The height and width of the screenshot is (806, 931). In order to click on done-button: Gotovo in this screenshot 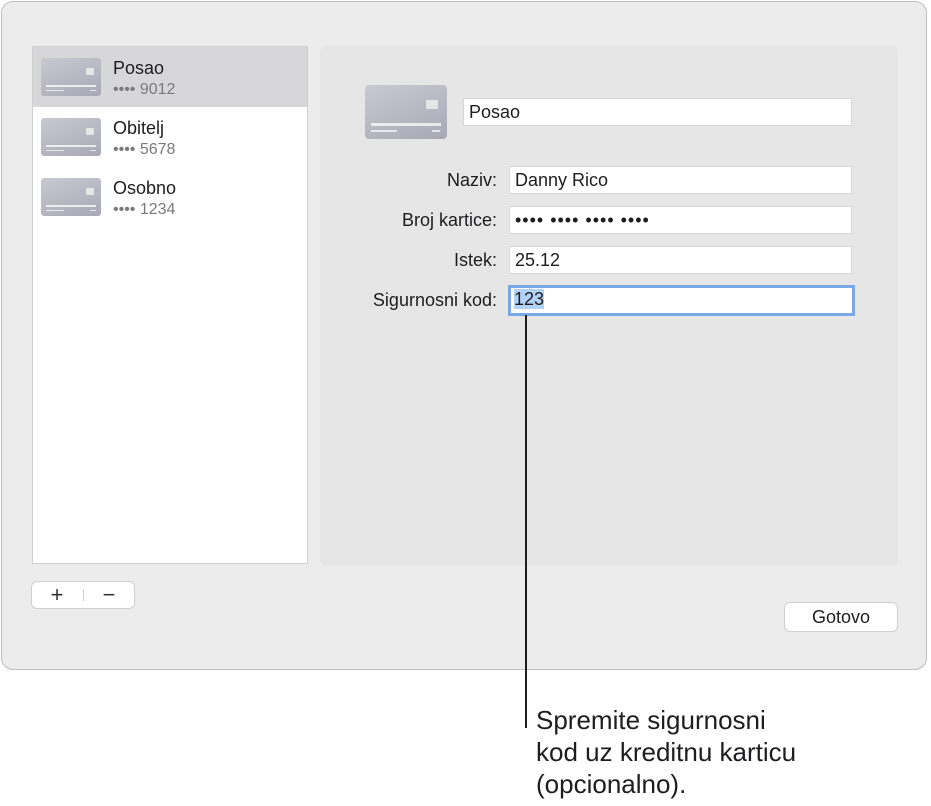, I will do `click(841, 617)`.